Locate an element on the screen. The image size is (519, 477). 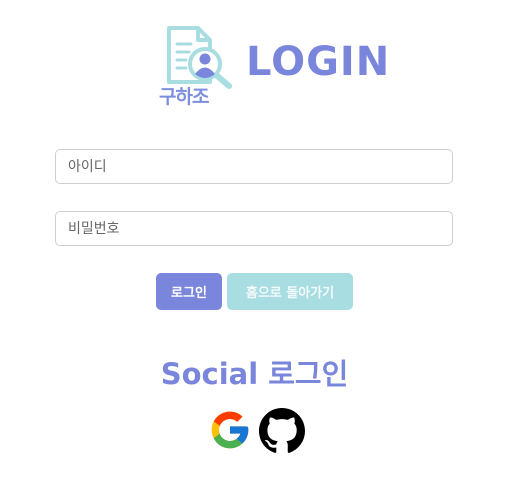
page-title: LOGIN is located at coordinates (318, 62).